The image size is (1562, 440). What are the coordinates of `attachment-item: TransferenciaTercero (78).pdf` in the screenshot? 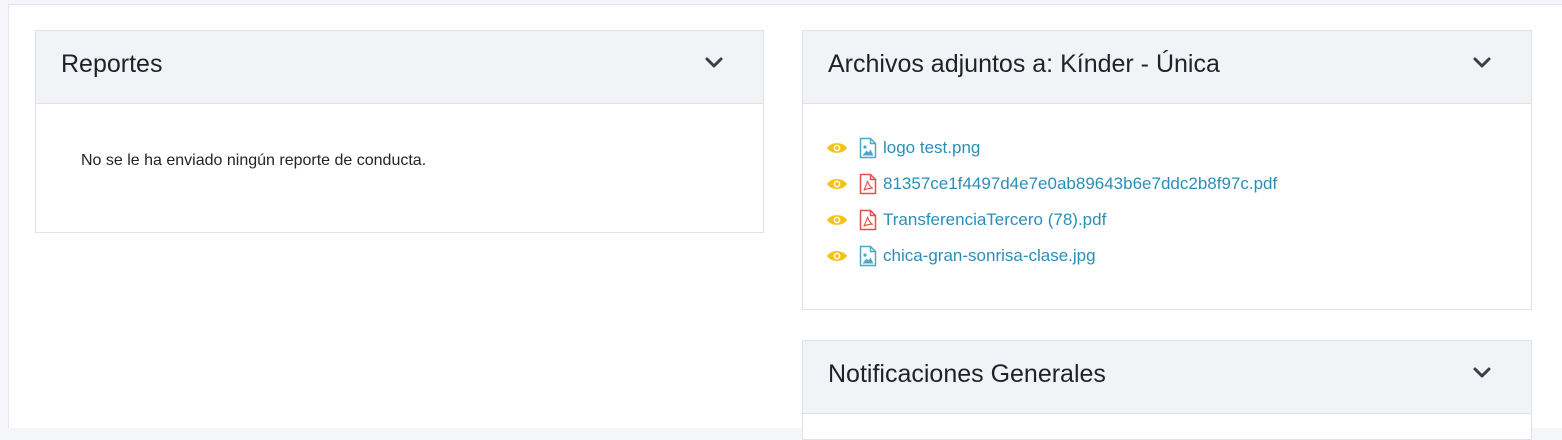 It's located at (1051, 220).